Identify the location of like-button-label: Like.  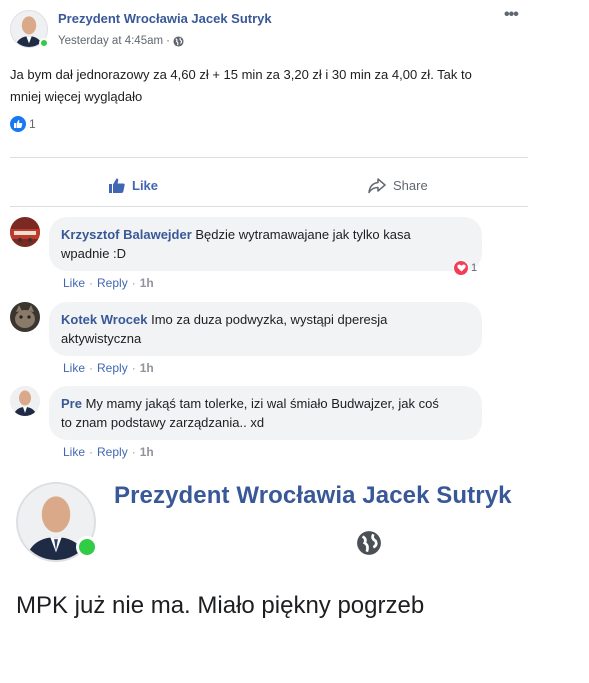
(145, 185).